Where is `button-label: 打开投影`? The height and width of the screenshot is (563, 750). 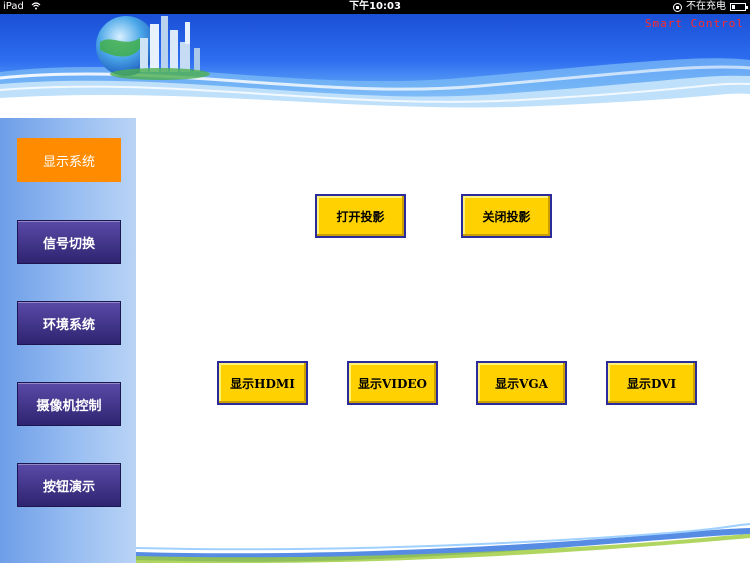 button-label: 打开投影 is located at coordinates (360, 216).